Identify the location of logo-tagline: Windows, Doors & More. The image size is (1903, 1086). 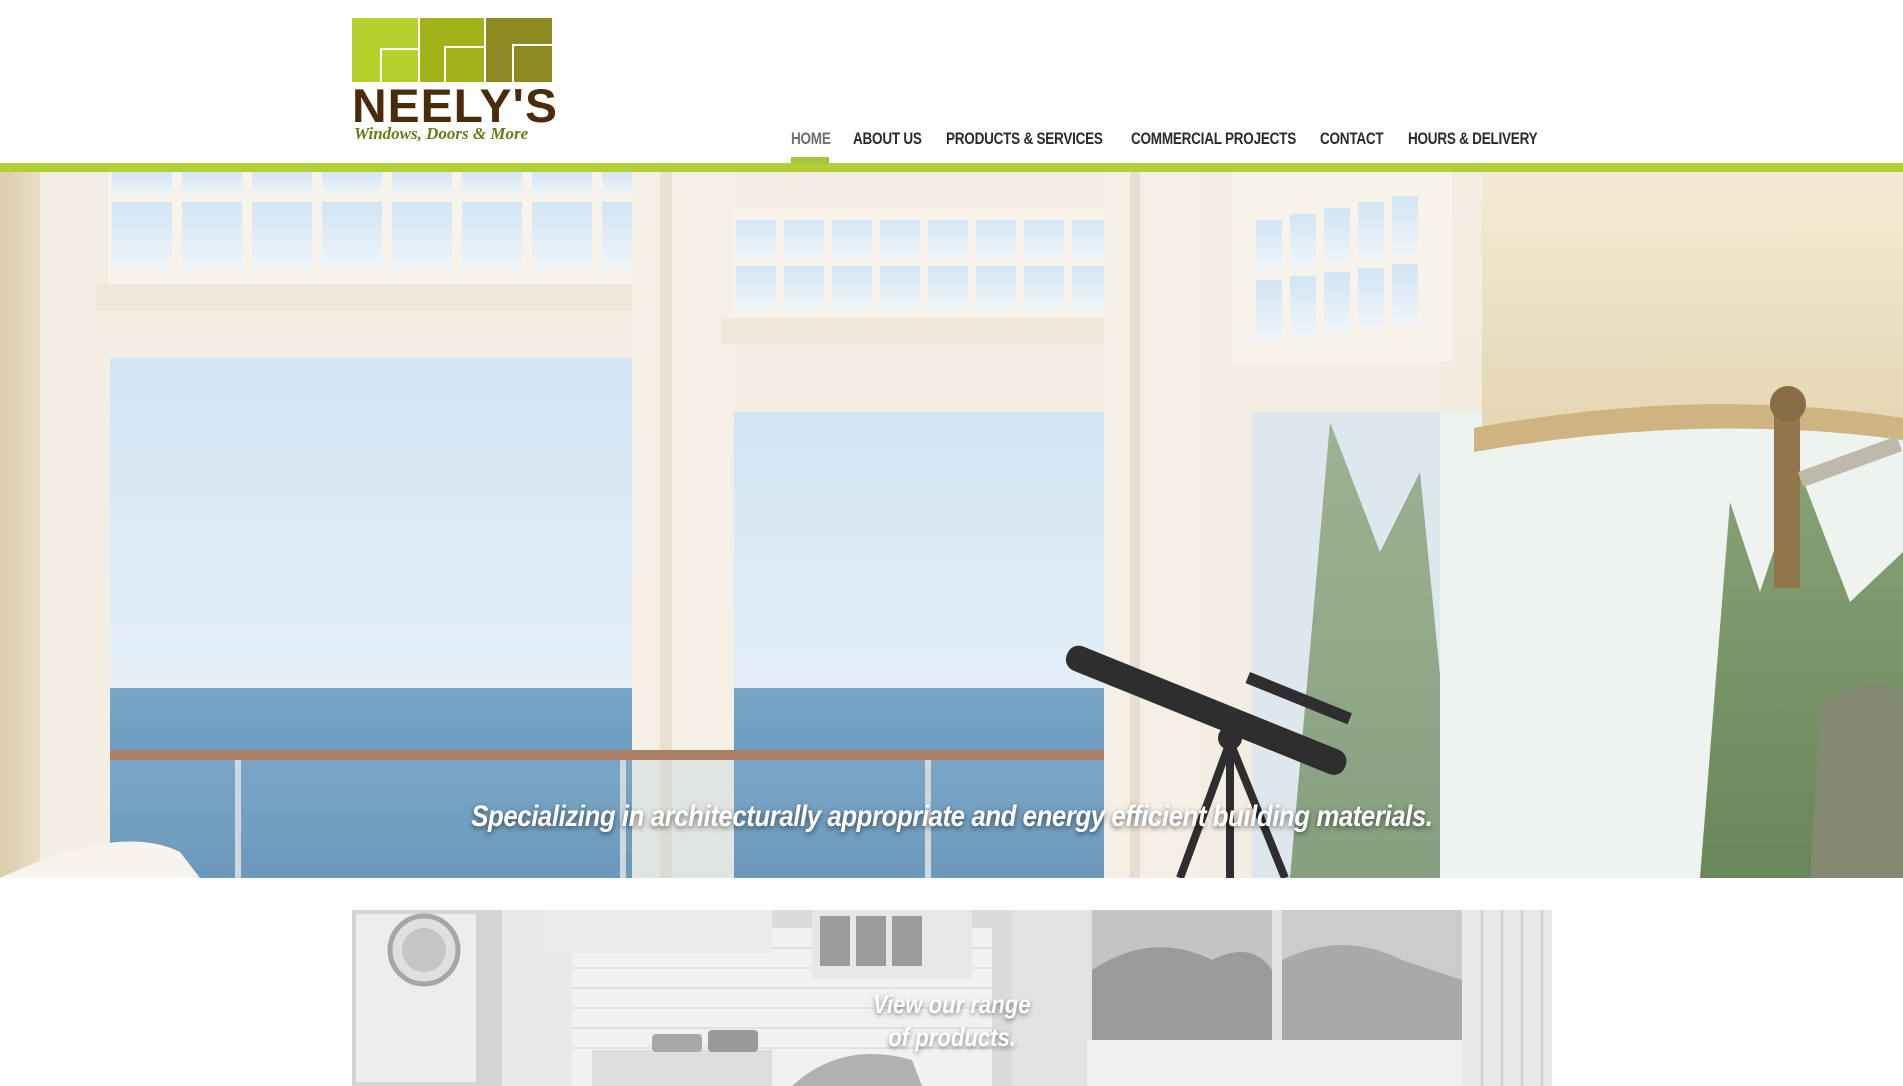
(441, 133).